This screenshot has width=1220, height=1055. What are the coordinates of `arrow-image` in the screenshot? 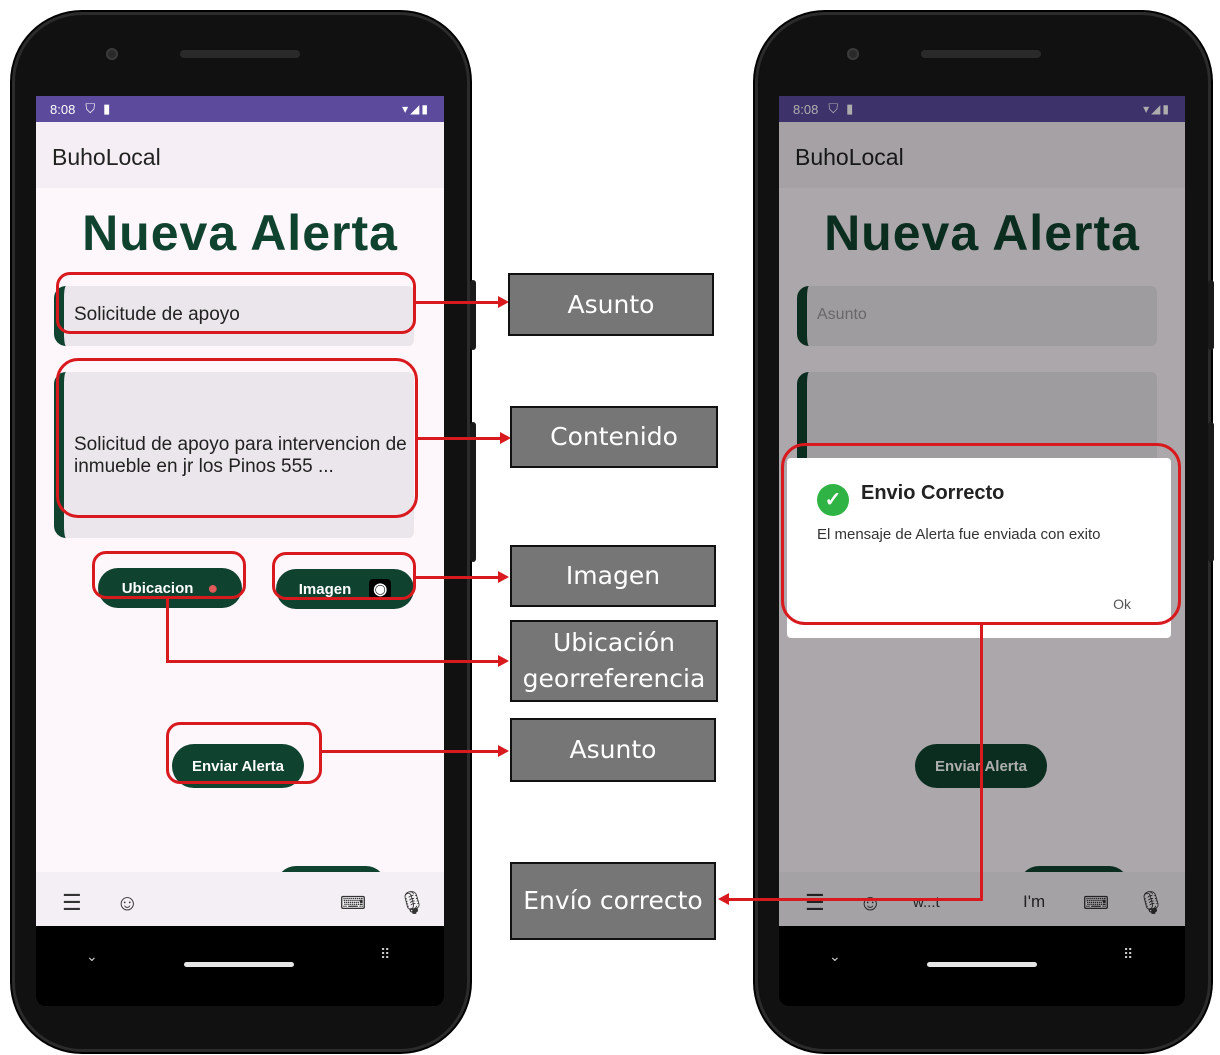 It's located at (503, 577).